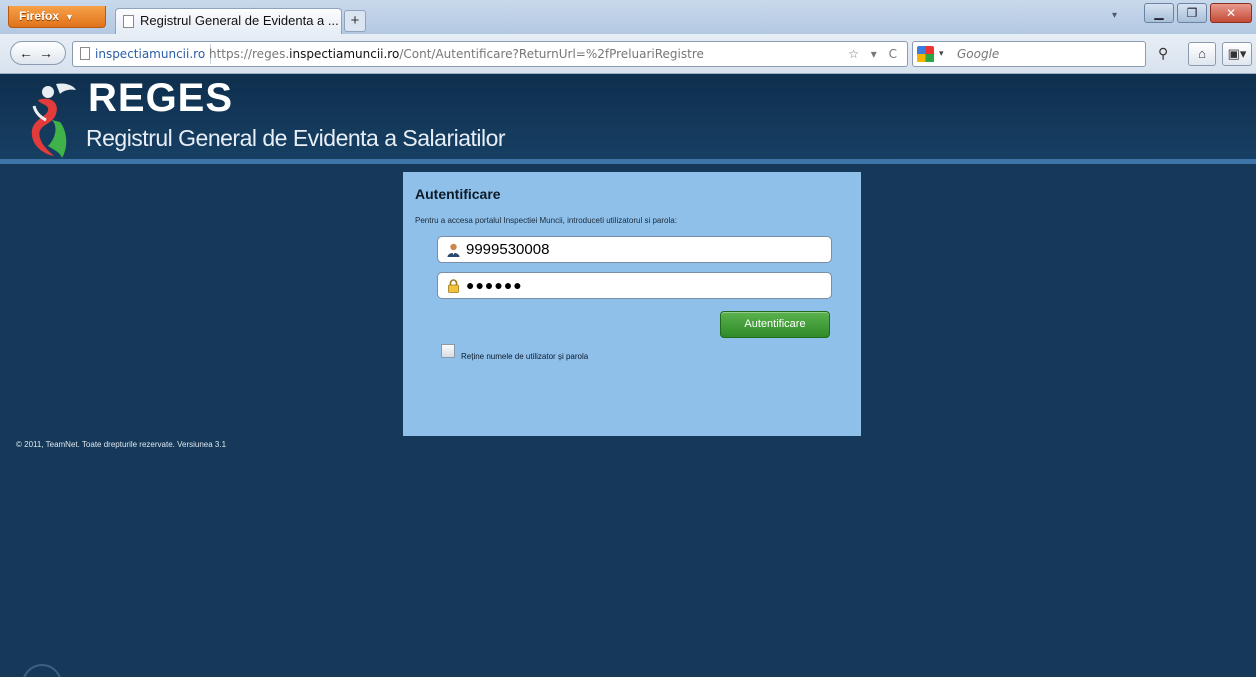  What do you see at coordinates (634, 249) in the screenshot?
I see `username-field: 9999530008` at bounding box center [634, 249].